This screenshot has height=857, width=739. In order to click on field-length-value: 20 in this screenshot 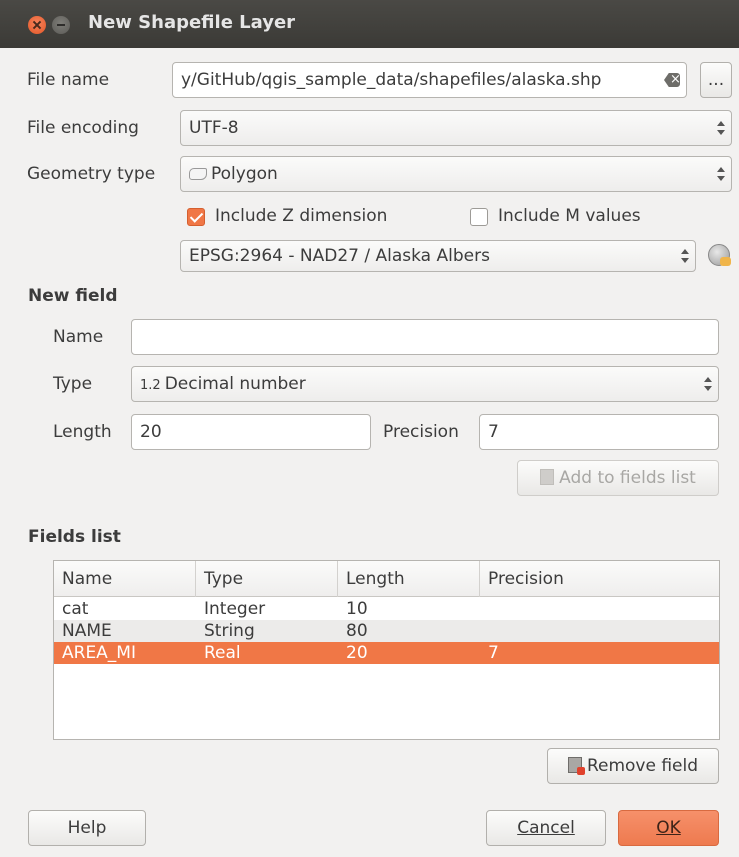, I will do `click(151, 432)`.